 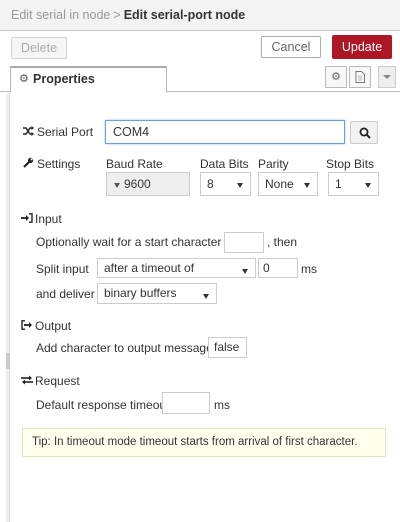 What do you see at coordinates (350, 164) in the screenshot?
I see `stop-bits-label: Stop Bits` at bounding box center [350, 164].